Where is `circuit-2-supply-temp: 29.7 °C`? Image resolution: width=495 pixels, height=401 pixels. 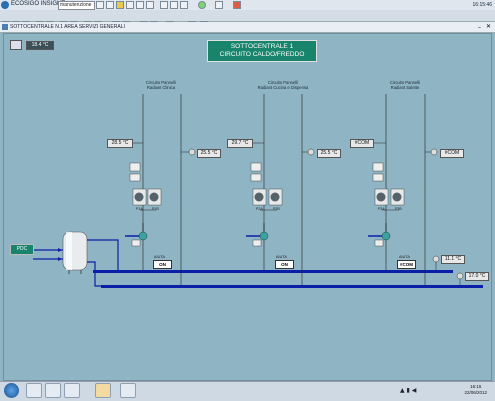 circuit-2-supply-temp: 29.7 °C is located at coordinates (240, 143).